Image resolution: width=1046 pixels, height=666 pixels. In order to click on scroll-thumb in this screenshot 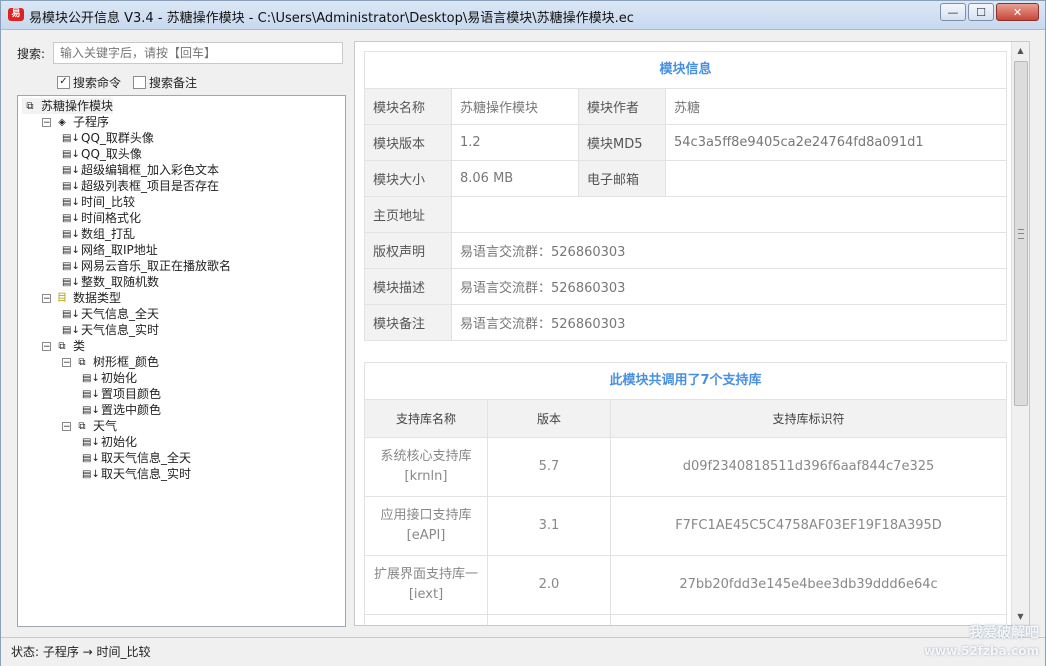, I will do `click(1021, 233)`.